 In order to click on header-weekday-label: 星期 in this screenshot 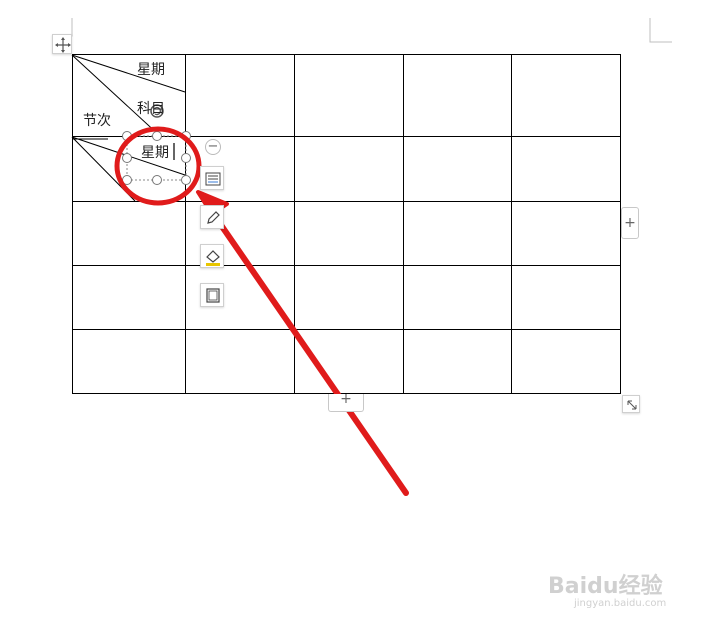, I will do `click(151, 70)`.